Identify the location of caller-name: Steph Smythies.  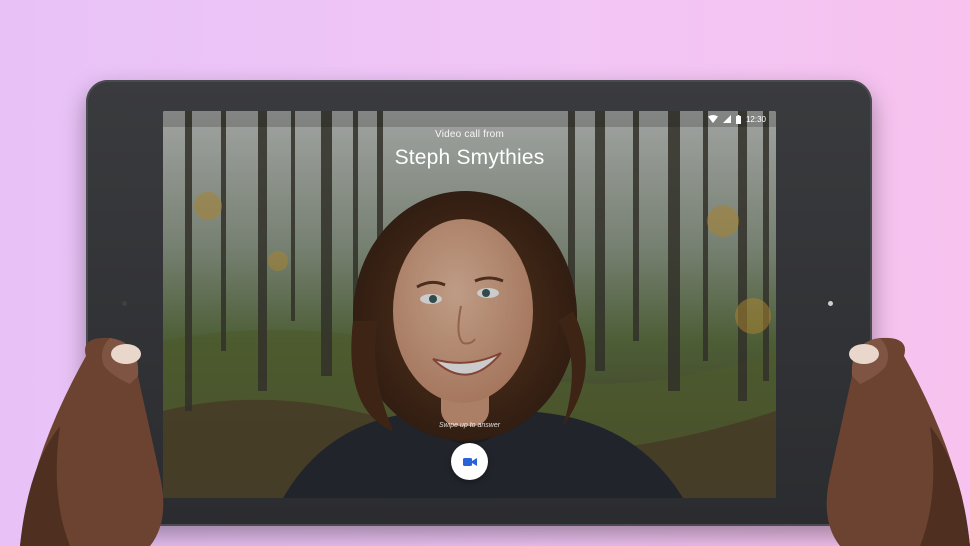
(469, 157).